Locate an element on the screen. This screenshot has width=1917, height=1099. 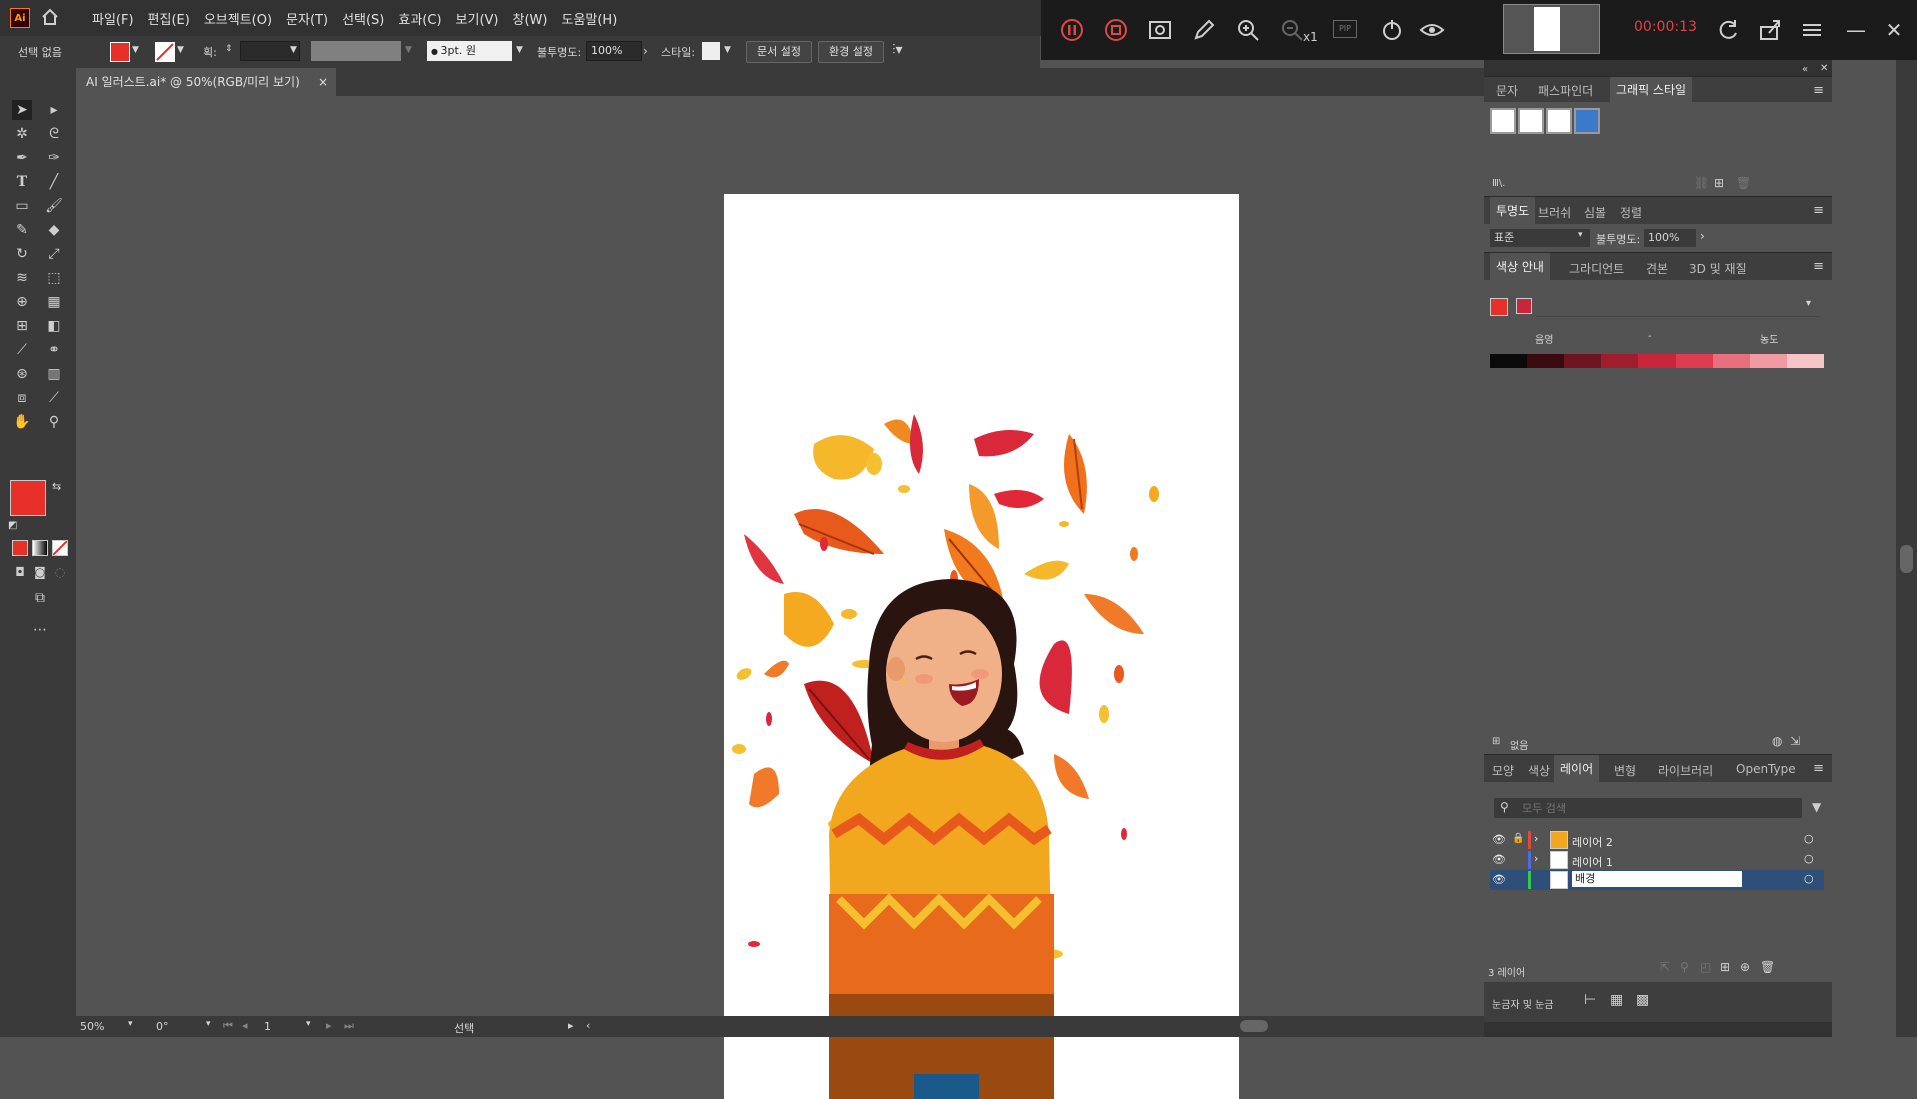
document-tab: AI 일러스트.ai* @ 50%(RGB/미리 보기) × is located at coordinates (206, 82).